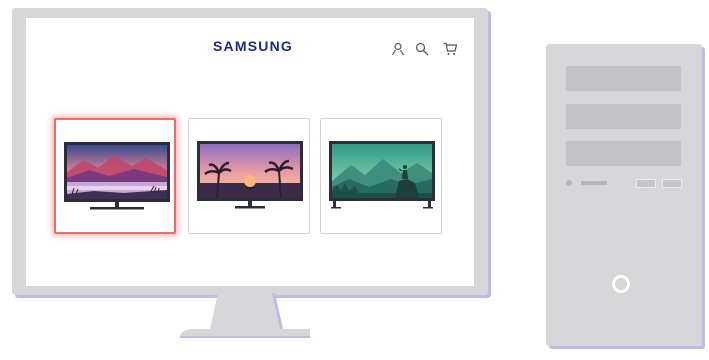  I want to click on tv-sunset-lake-image, so click(117, 176).